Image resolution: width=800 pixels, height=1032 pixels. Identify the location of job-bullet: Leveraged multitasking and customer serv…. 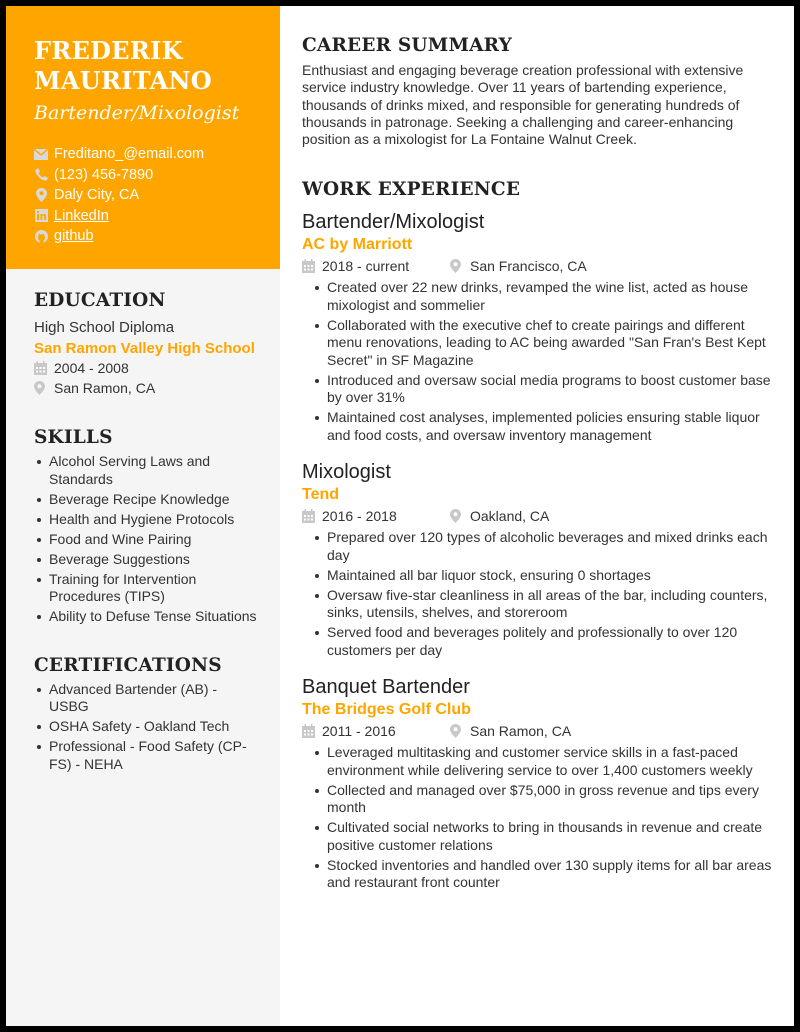
(543, 761).